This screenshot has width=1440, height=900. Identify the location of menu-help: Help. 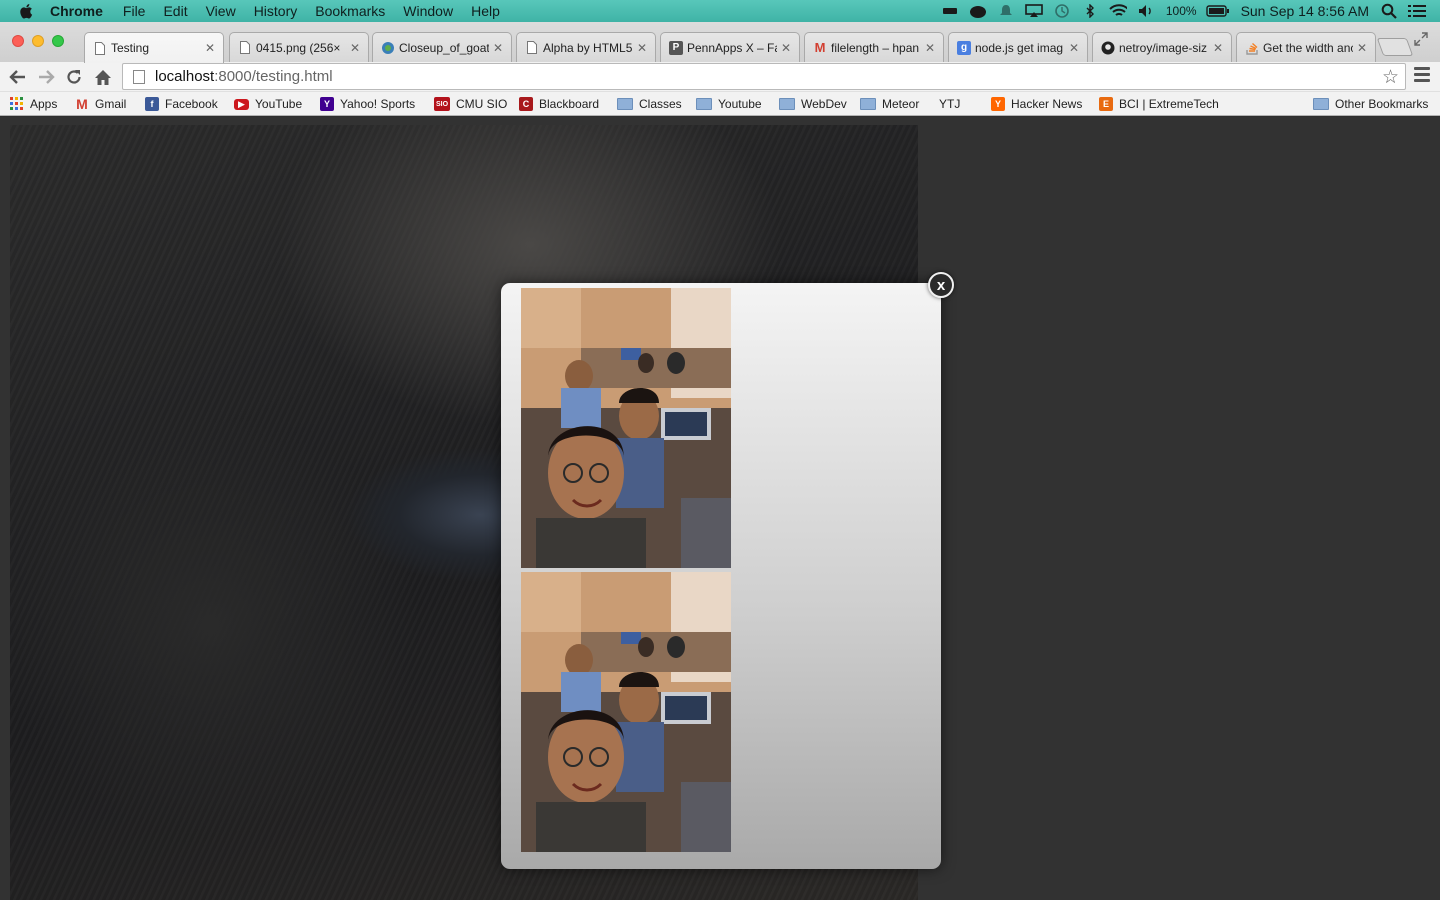
(485, 11).